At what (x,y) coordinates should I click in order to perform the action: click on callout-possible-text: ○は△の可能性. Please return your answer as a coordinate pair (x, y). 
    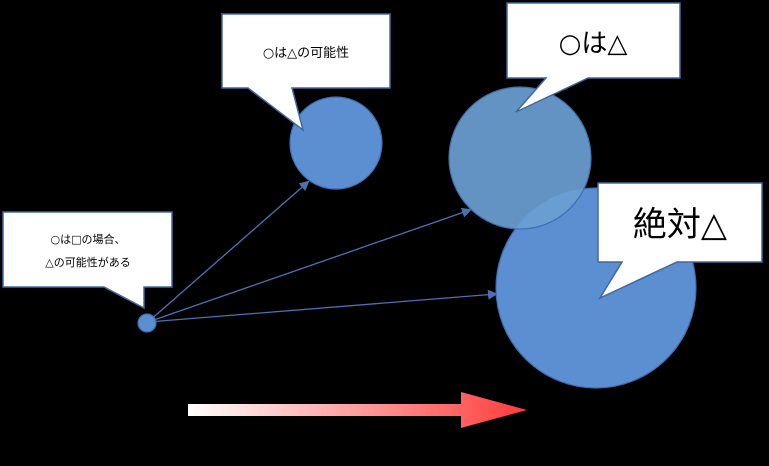
    Looking at the image, I should click on (306, 53).